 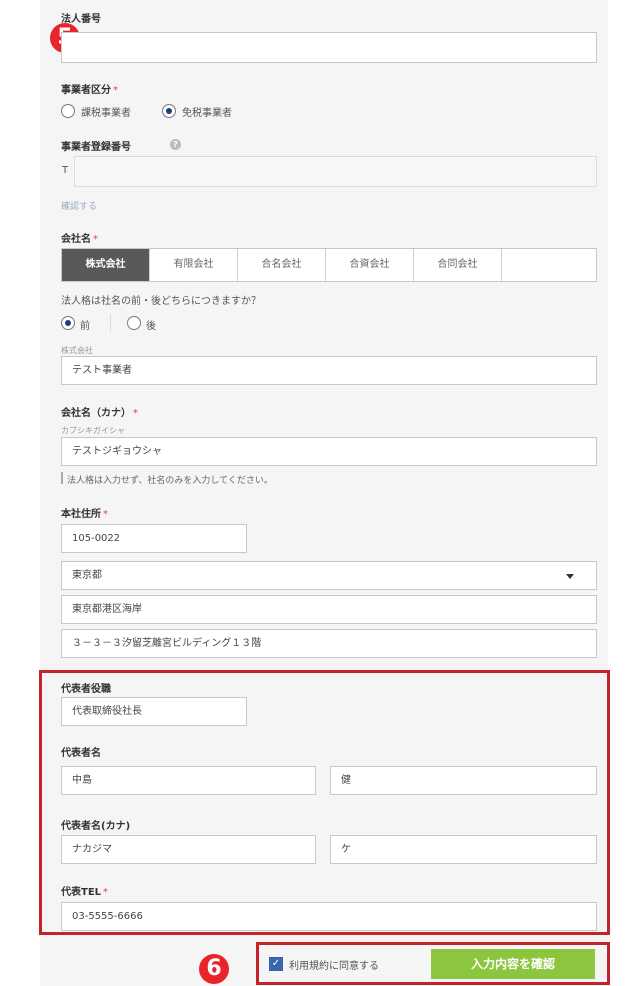 What do you see at coordinates (329, 451) in the screenshot?
I see `company-kana-input: テストジギョウシャ` at bounding box center [329, 451].